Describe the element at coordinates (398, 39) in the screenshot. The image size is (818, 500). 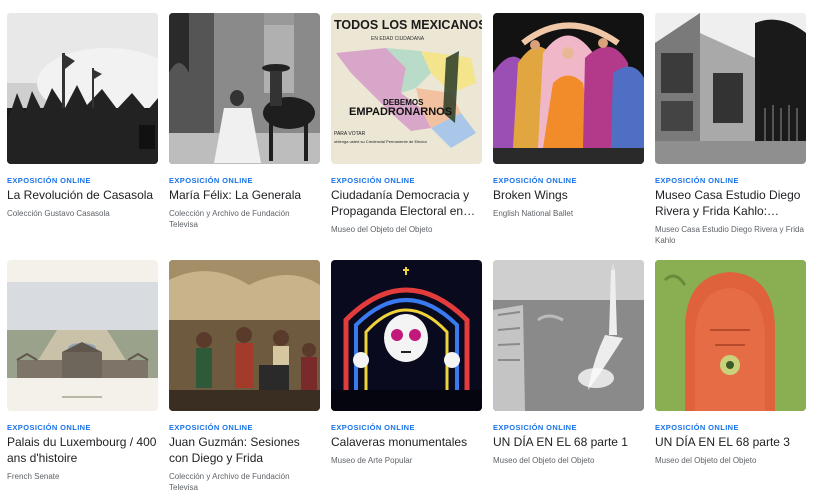
I see `poster-subhead: EN EDAD CIUDADANA` at that location.